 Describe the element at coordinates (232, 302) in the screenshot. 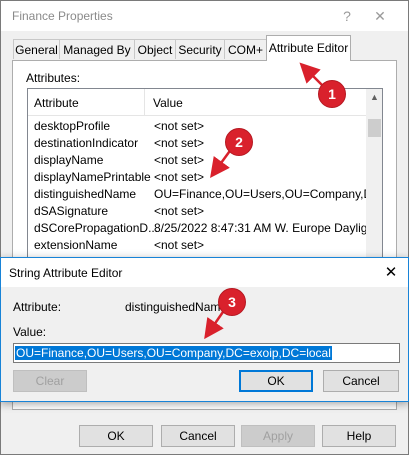

I see `annotation-marker-3: 3` at that location.